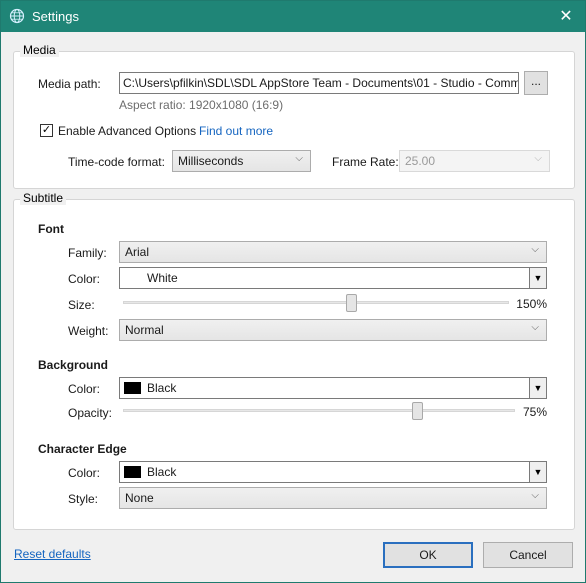 Image resolution: width=586 pixels, height=583 pixels. I want to click on font-size-label: Size:, so click(81, 305).